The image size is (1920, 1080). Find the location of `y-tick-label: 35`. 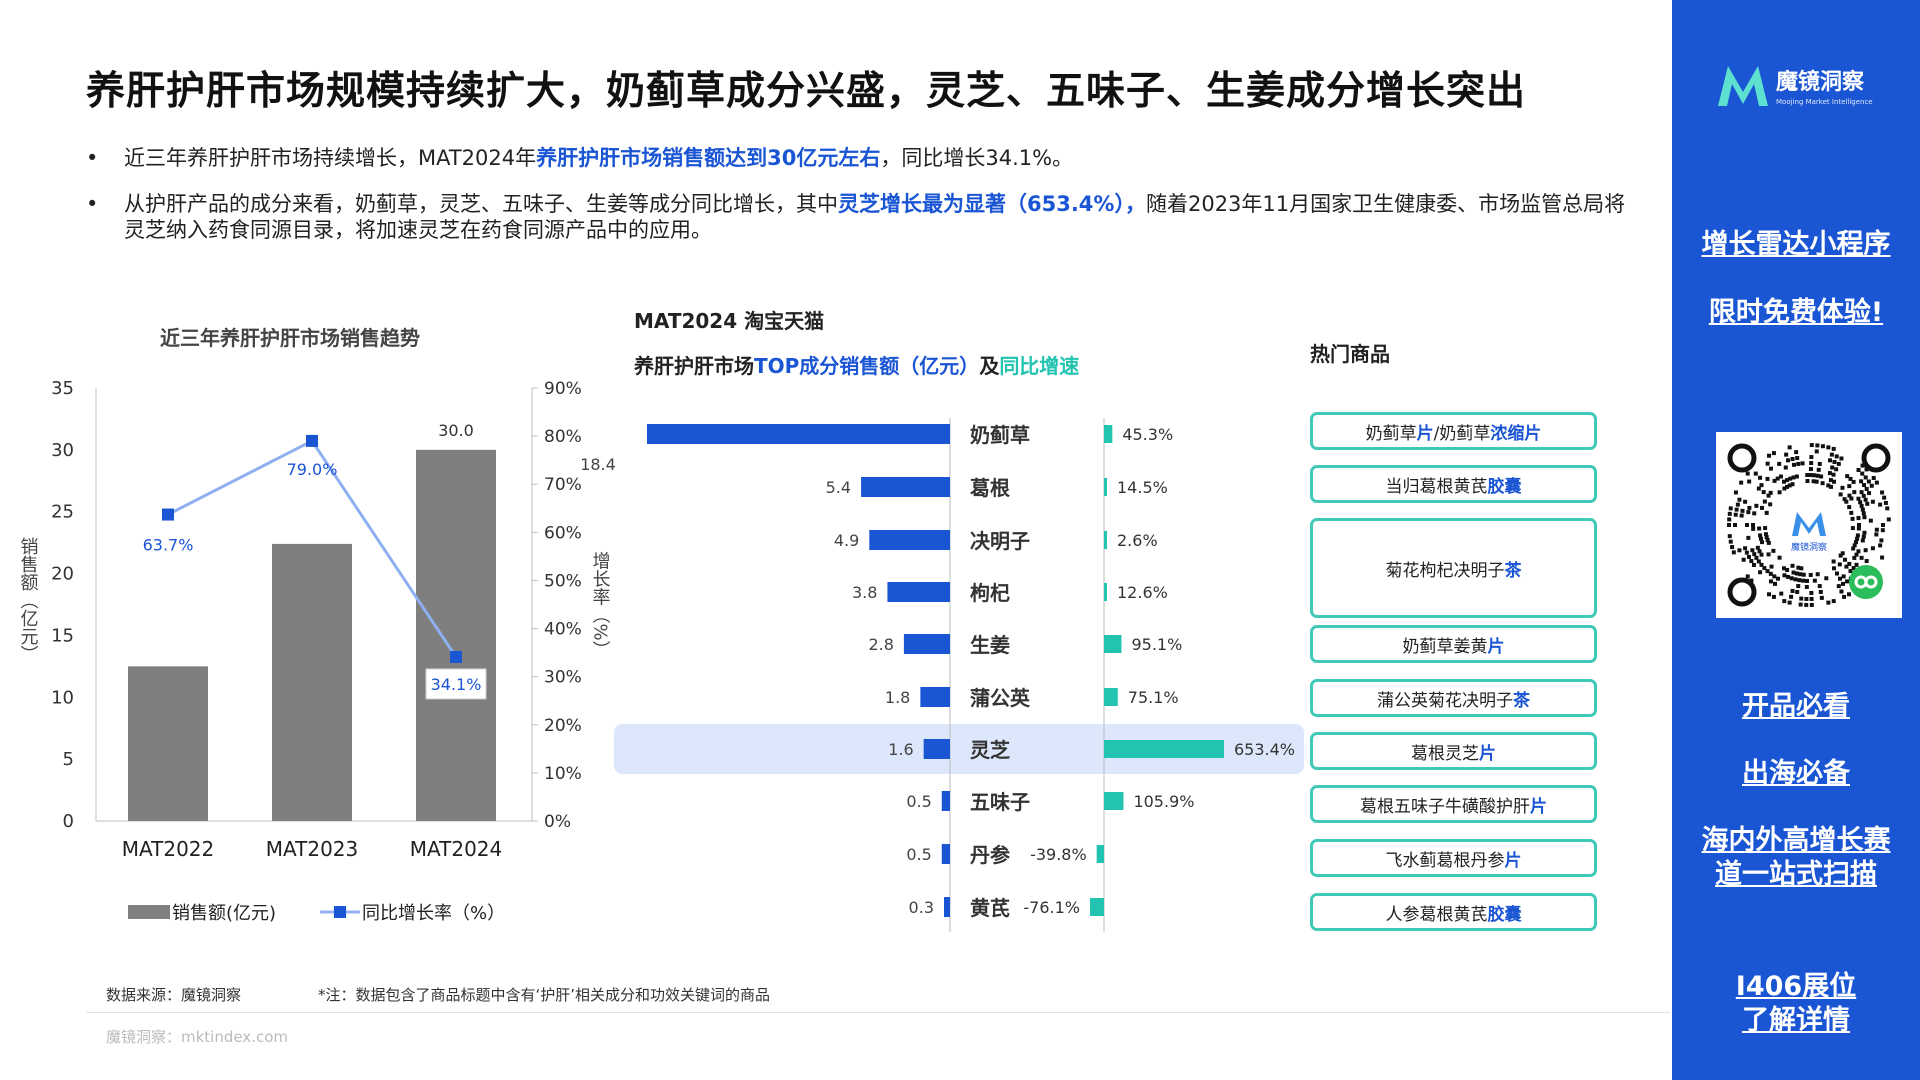

y-tick-label: 35 is located at coordinates (62, 388).